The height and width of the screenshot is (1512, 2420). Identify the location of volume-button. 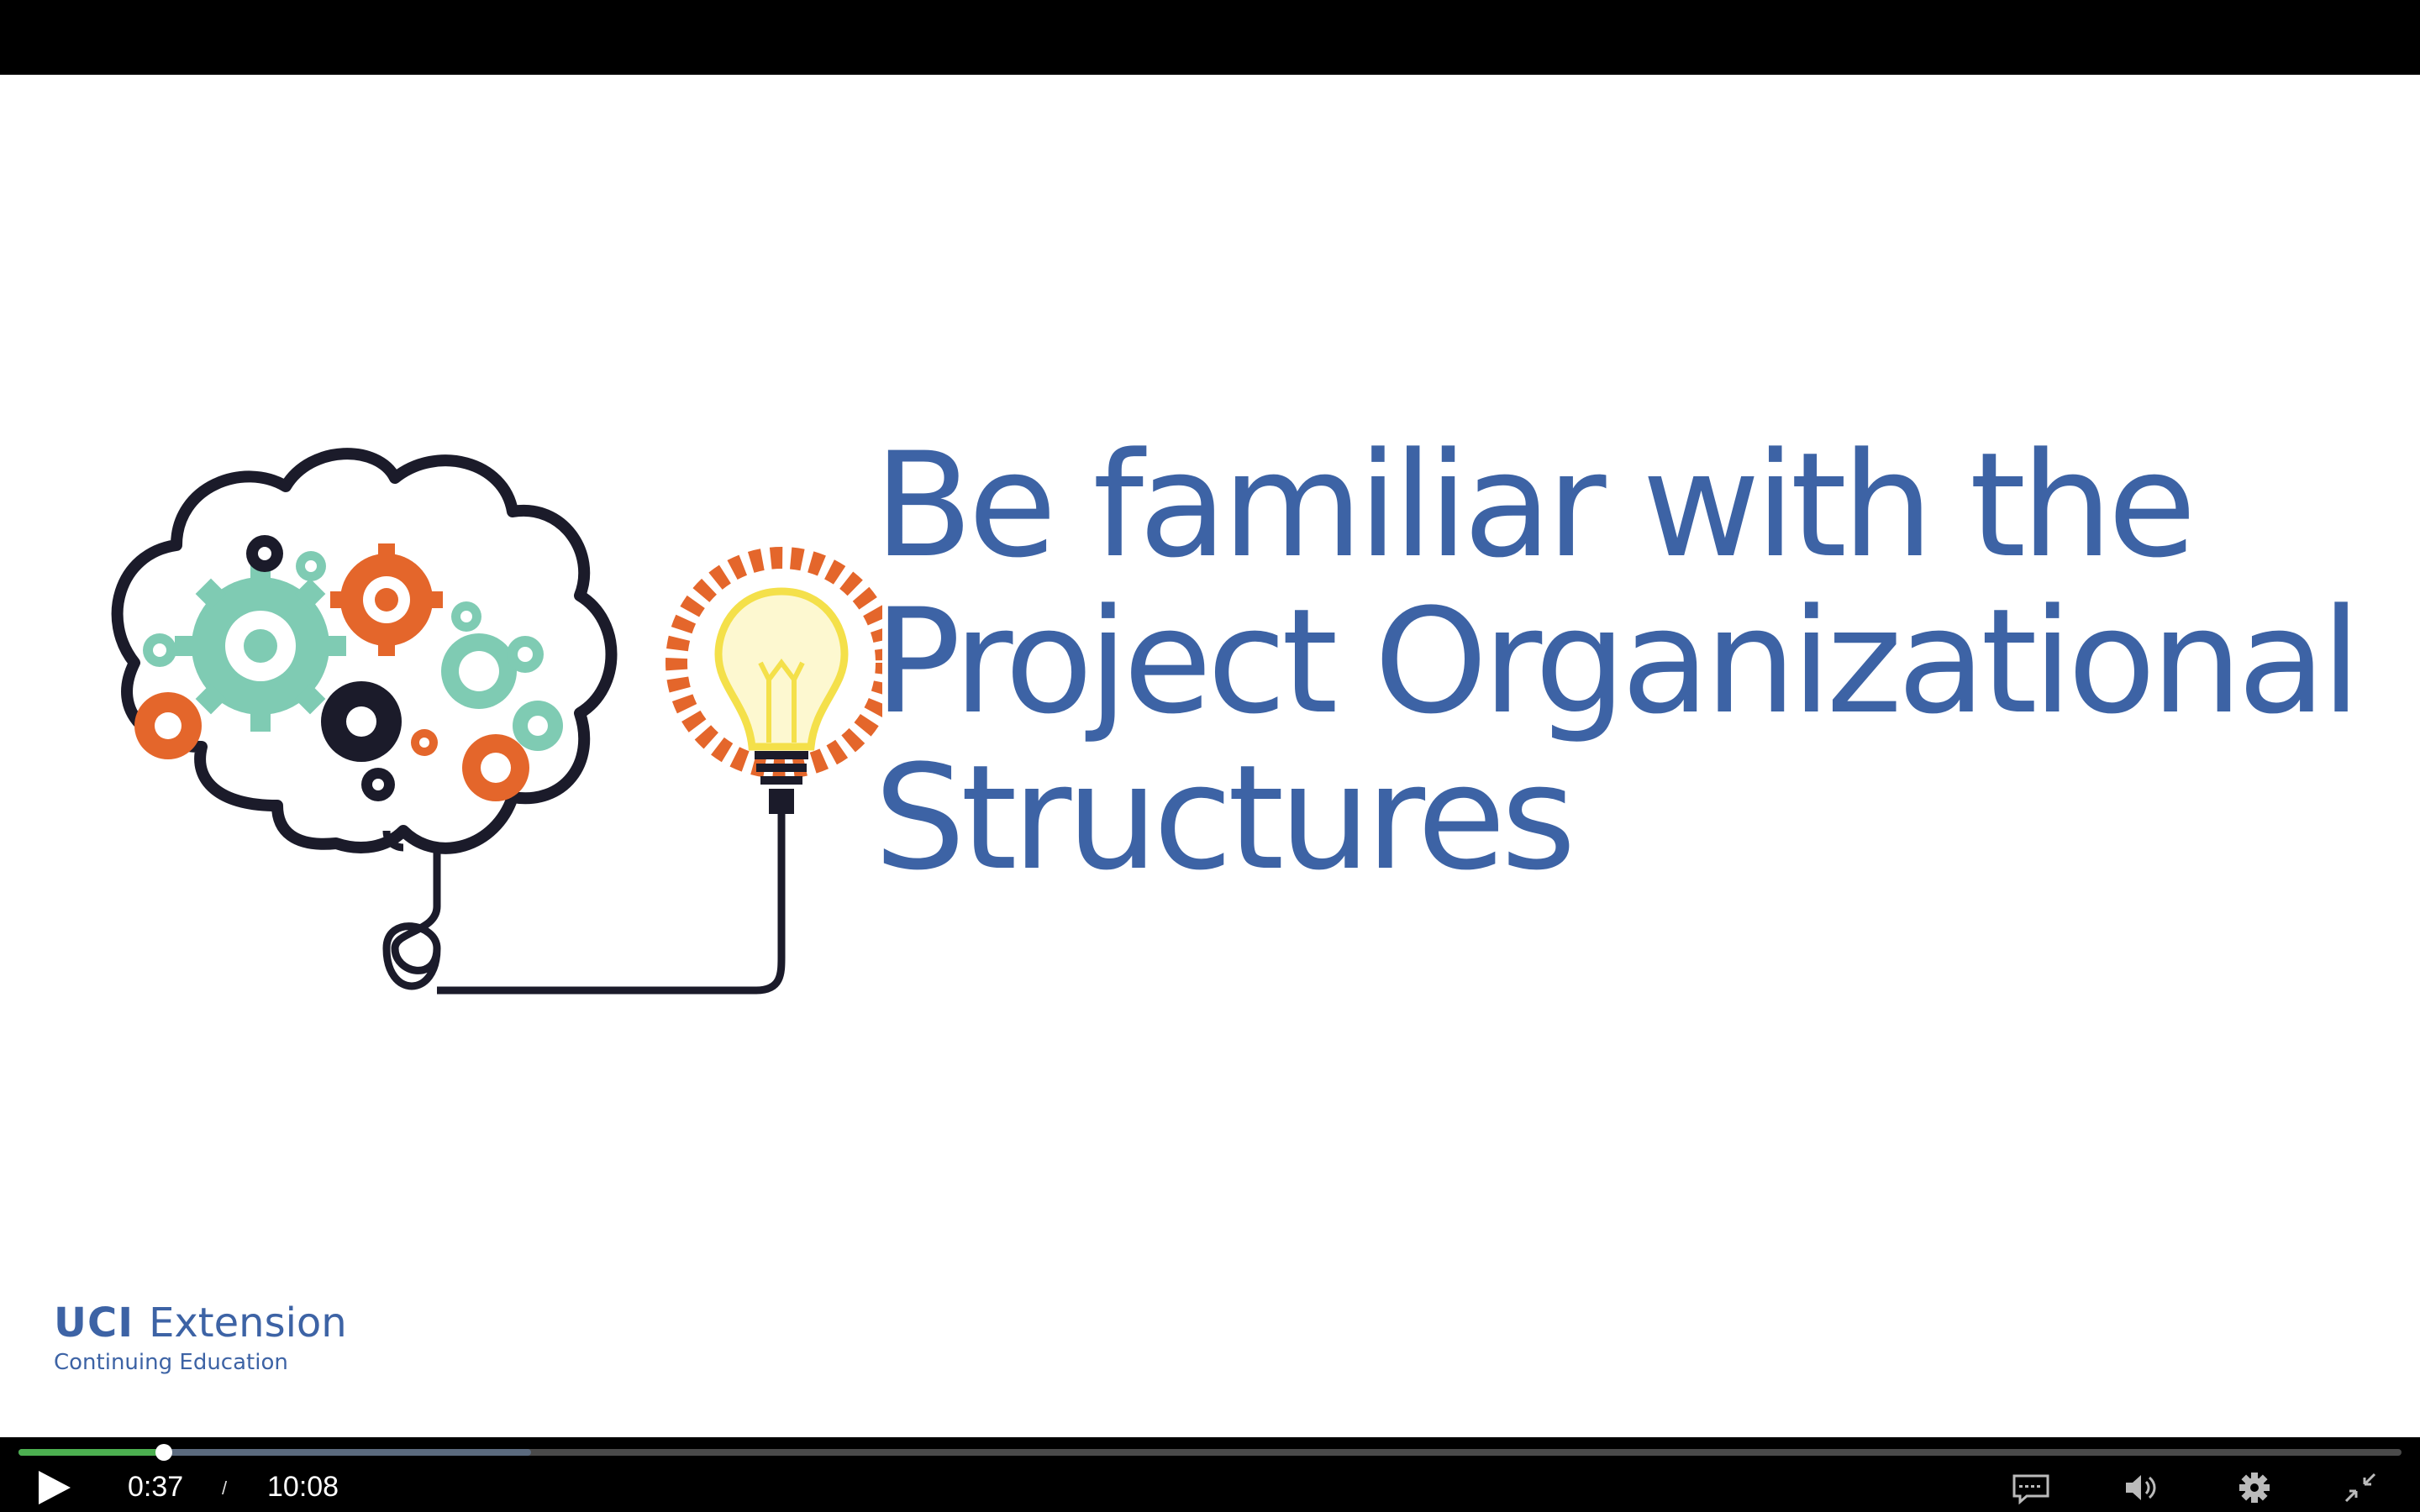
(2142, 1487).